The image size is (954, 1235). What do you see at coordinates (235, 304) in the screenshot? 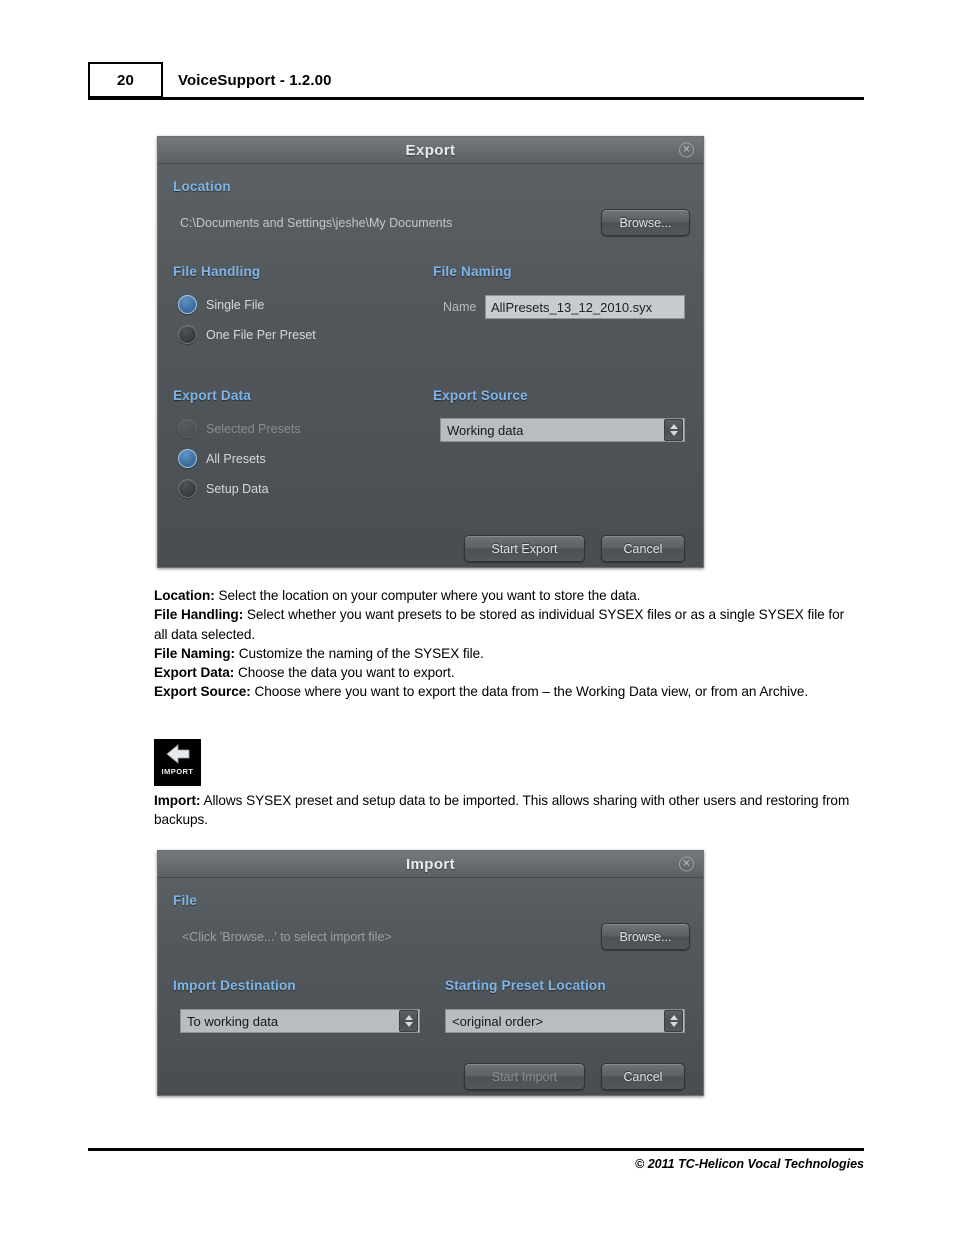
I see `radio-label: Single File` at bounding box center [235, 304].